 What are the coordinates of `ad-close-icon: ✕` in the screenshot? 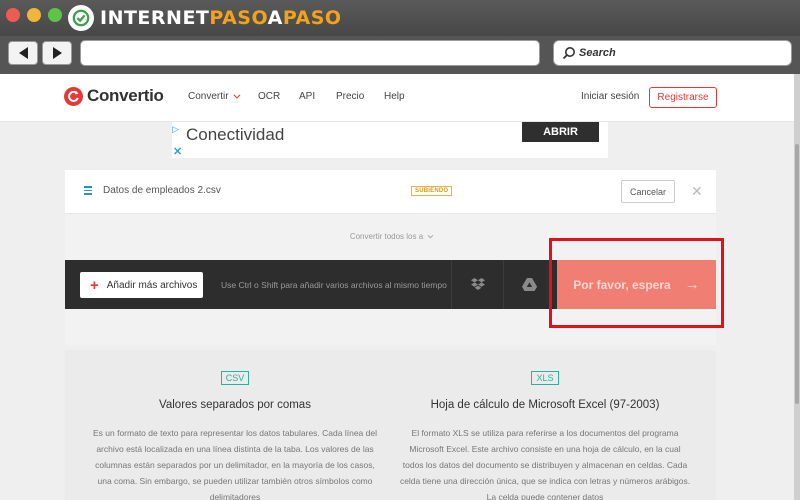 It's located at (177, 151).